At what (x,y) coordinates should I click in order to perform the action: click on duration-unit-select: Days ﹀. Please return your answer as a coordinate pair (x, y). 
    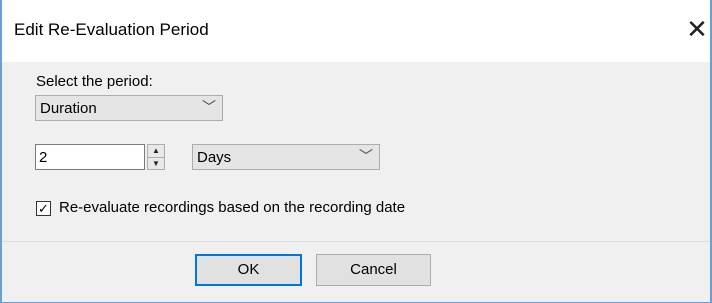
    Looking at the image, I should click on (286, 157).